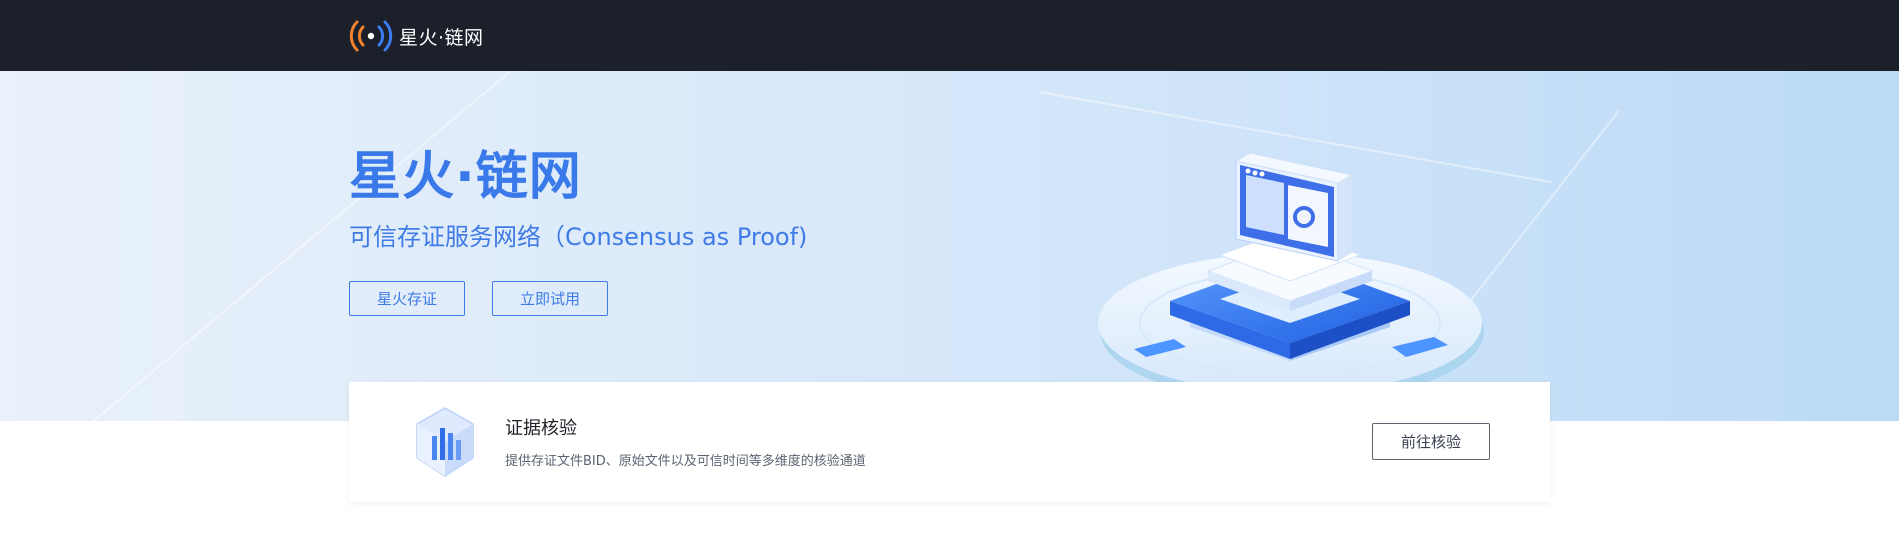  I want to click on data-cube-icon, so click(445, 444).